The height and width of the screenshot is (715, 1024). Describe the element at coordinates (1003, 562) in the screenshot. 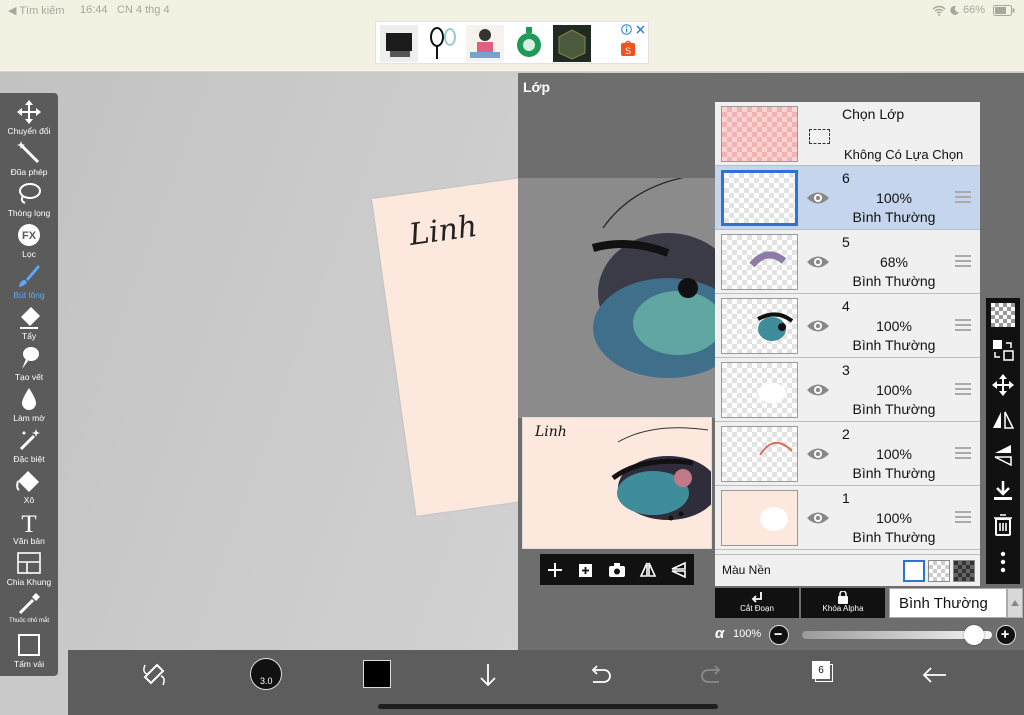

I see `more-options-icon` at that location.